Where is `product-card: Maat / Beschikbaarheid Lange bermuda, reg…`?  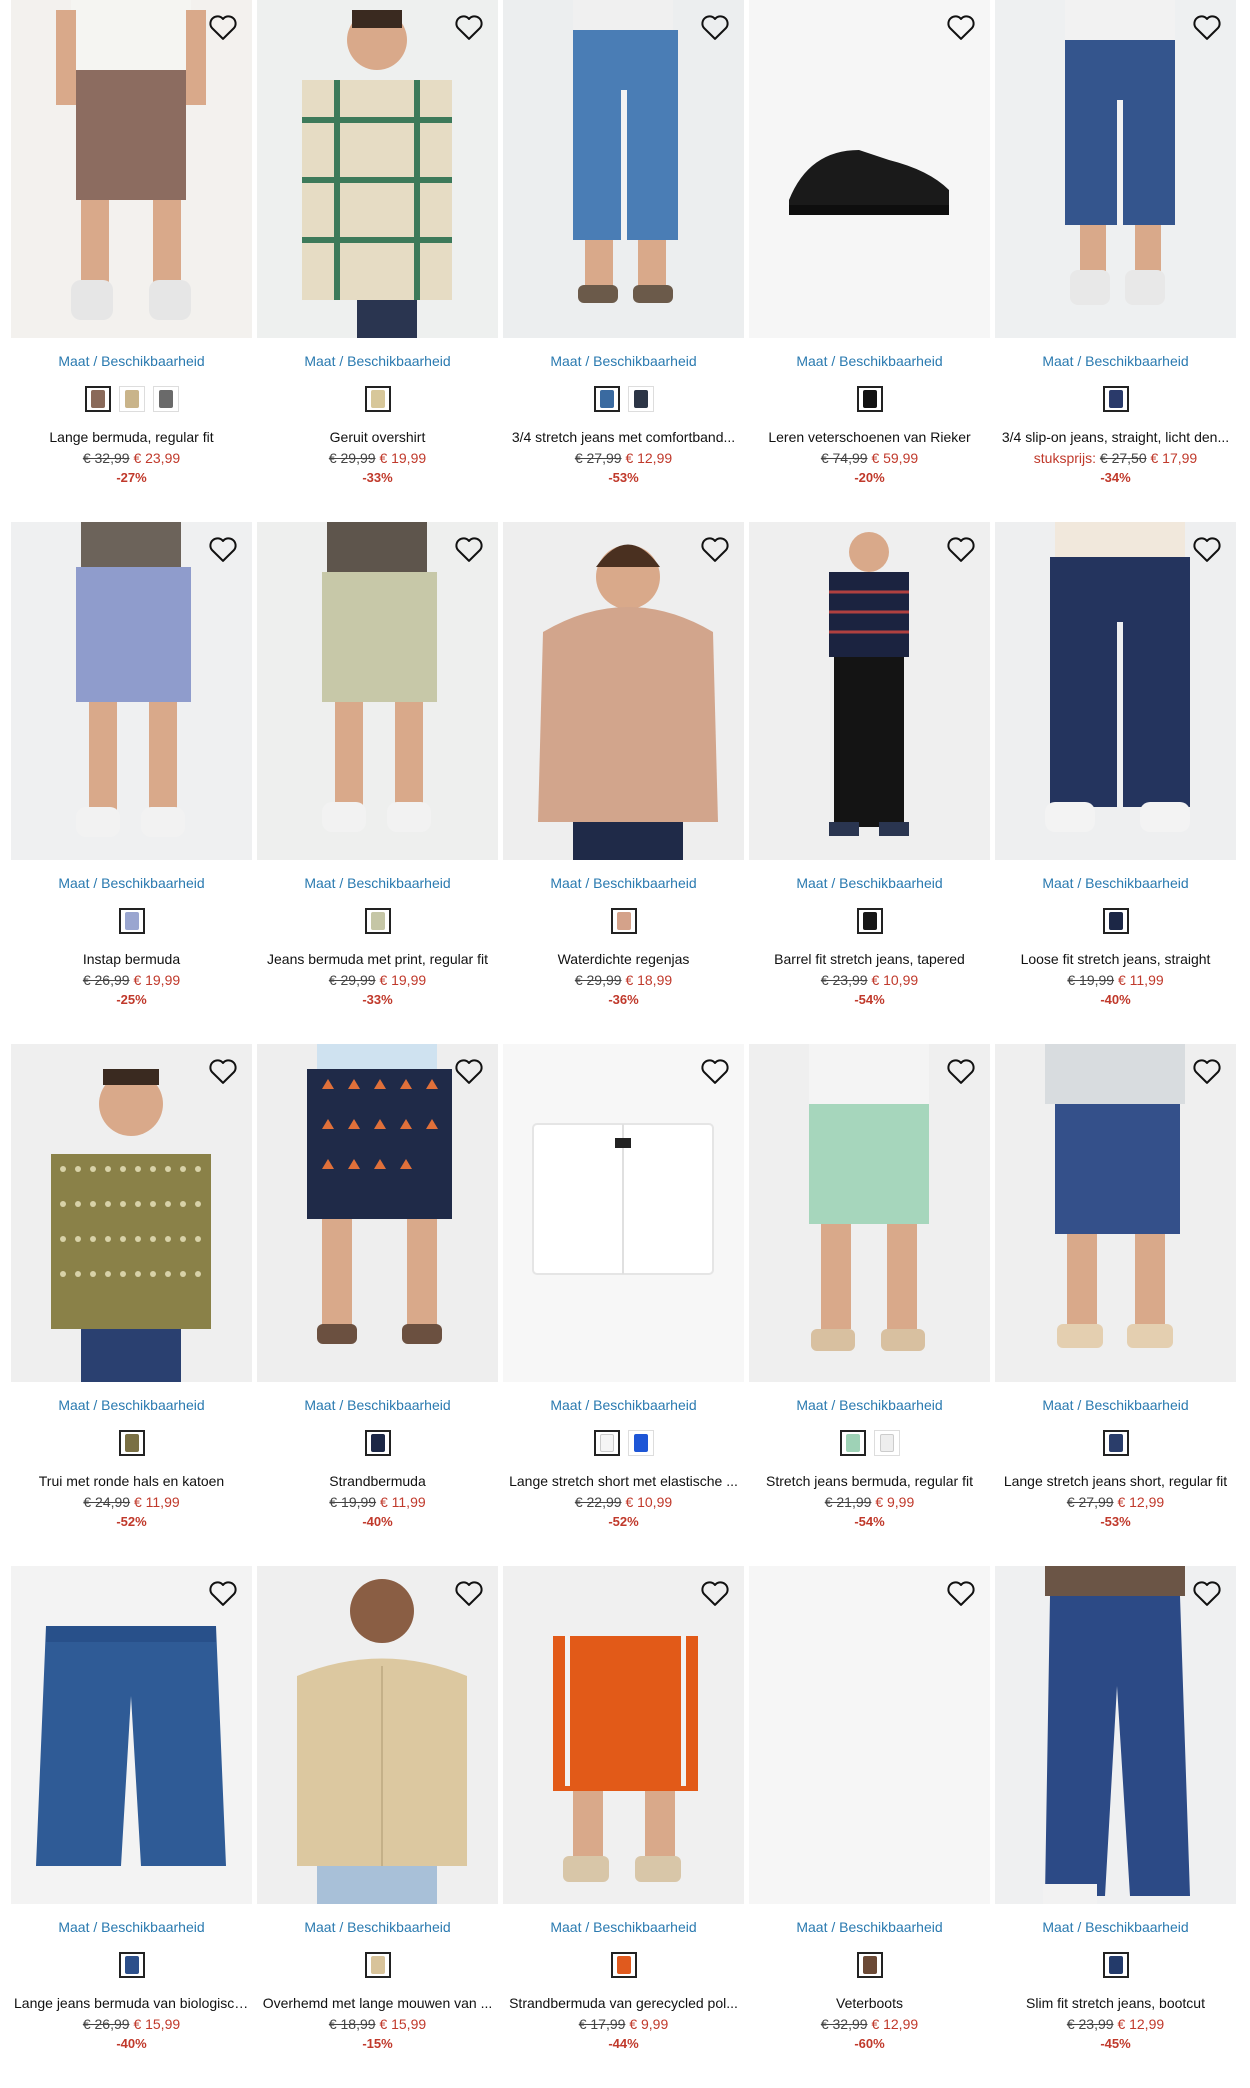
product-card: Maat / Beschikbaarheid Lange bermuda, reg… is located at coordinates (131, 261).